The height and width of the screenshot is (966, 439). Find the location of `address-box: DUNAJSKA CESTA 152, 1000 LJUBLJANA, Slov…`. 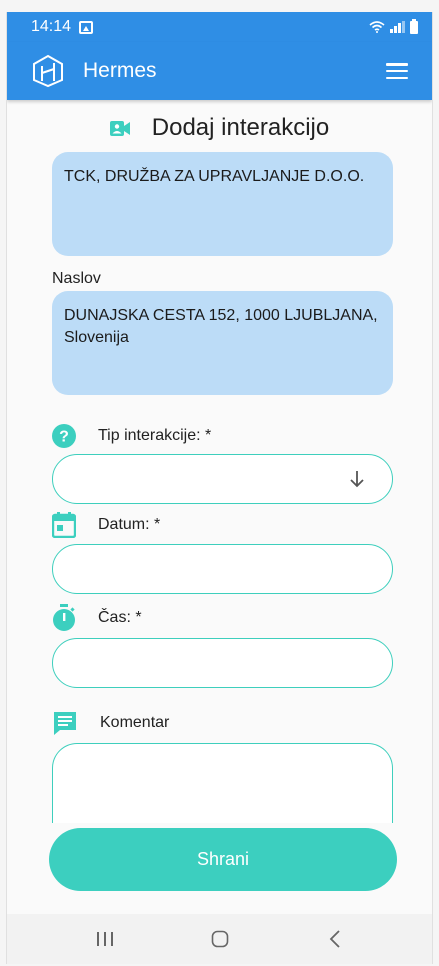

address-box: DUNAJSKA CESTA 152, 1000 LJUBLJANA, Slov… is located at coordinates (222, 343).